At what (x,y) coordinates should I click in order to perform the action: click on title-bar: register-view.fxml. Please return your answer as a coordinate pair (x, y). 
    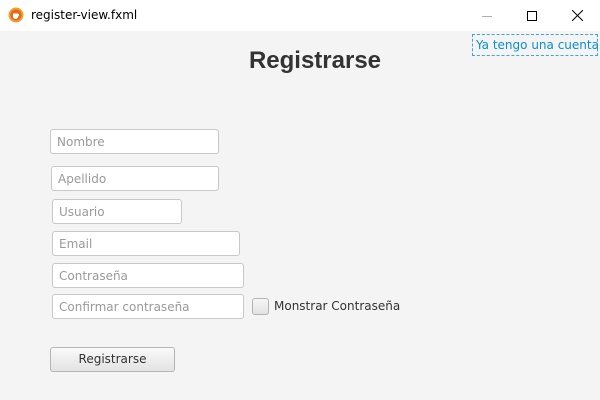
    Looking at the image, I should click on (300, 15).